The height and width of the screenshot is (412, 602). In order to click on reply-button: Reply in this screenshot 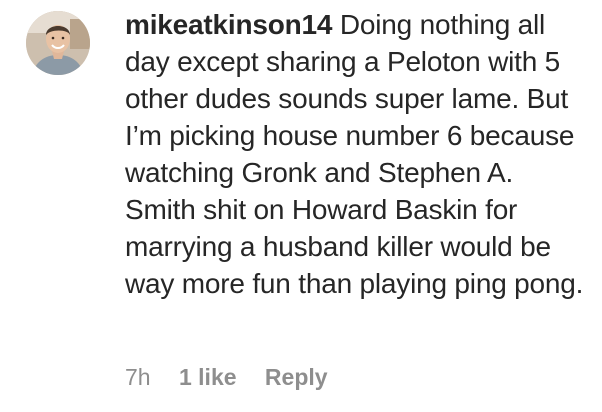, I will do `click(296, 377)`.